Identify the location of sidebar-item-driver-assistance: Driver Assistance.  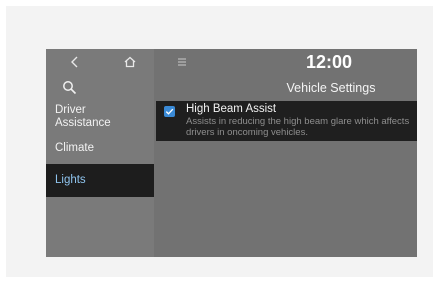
(100, 119).